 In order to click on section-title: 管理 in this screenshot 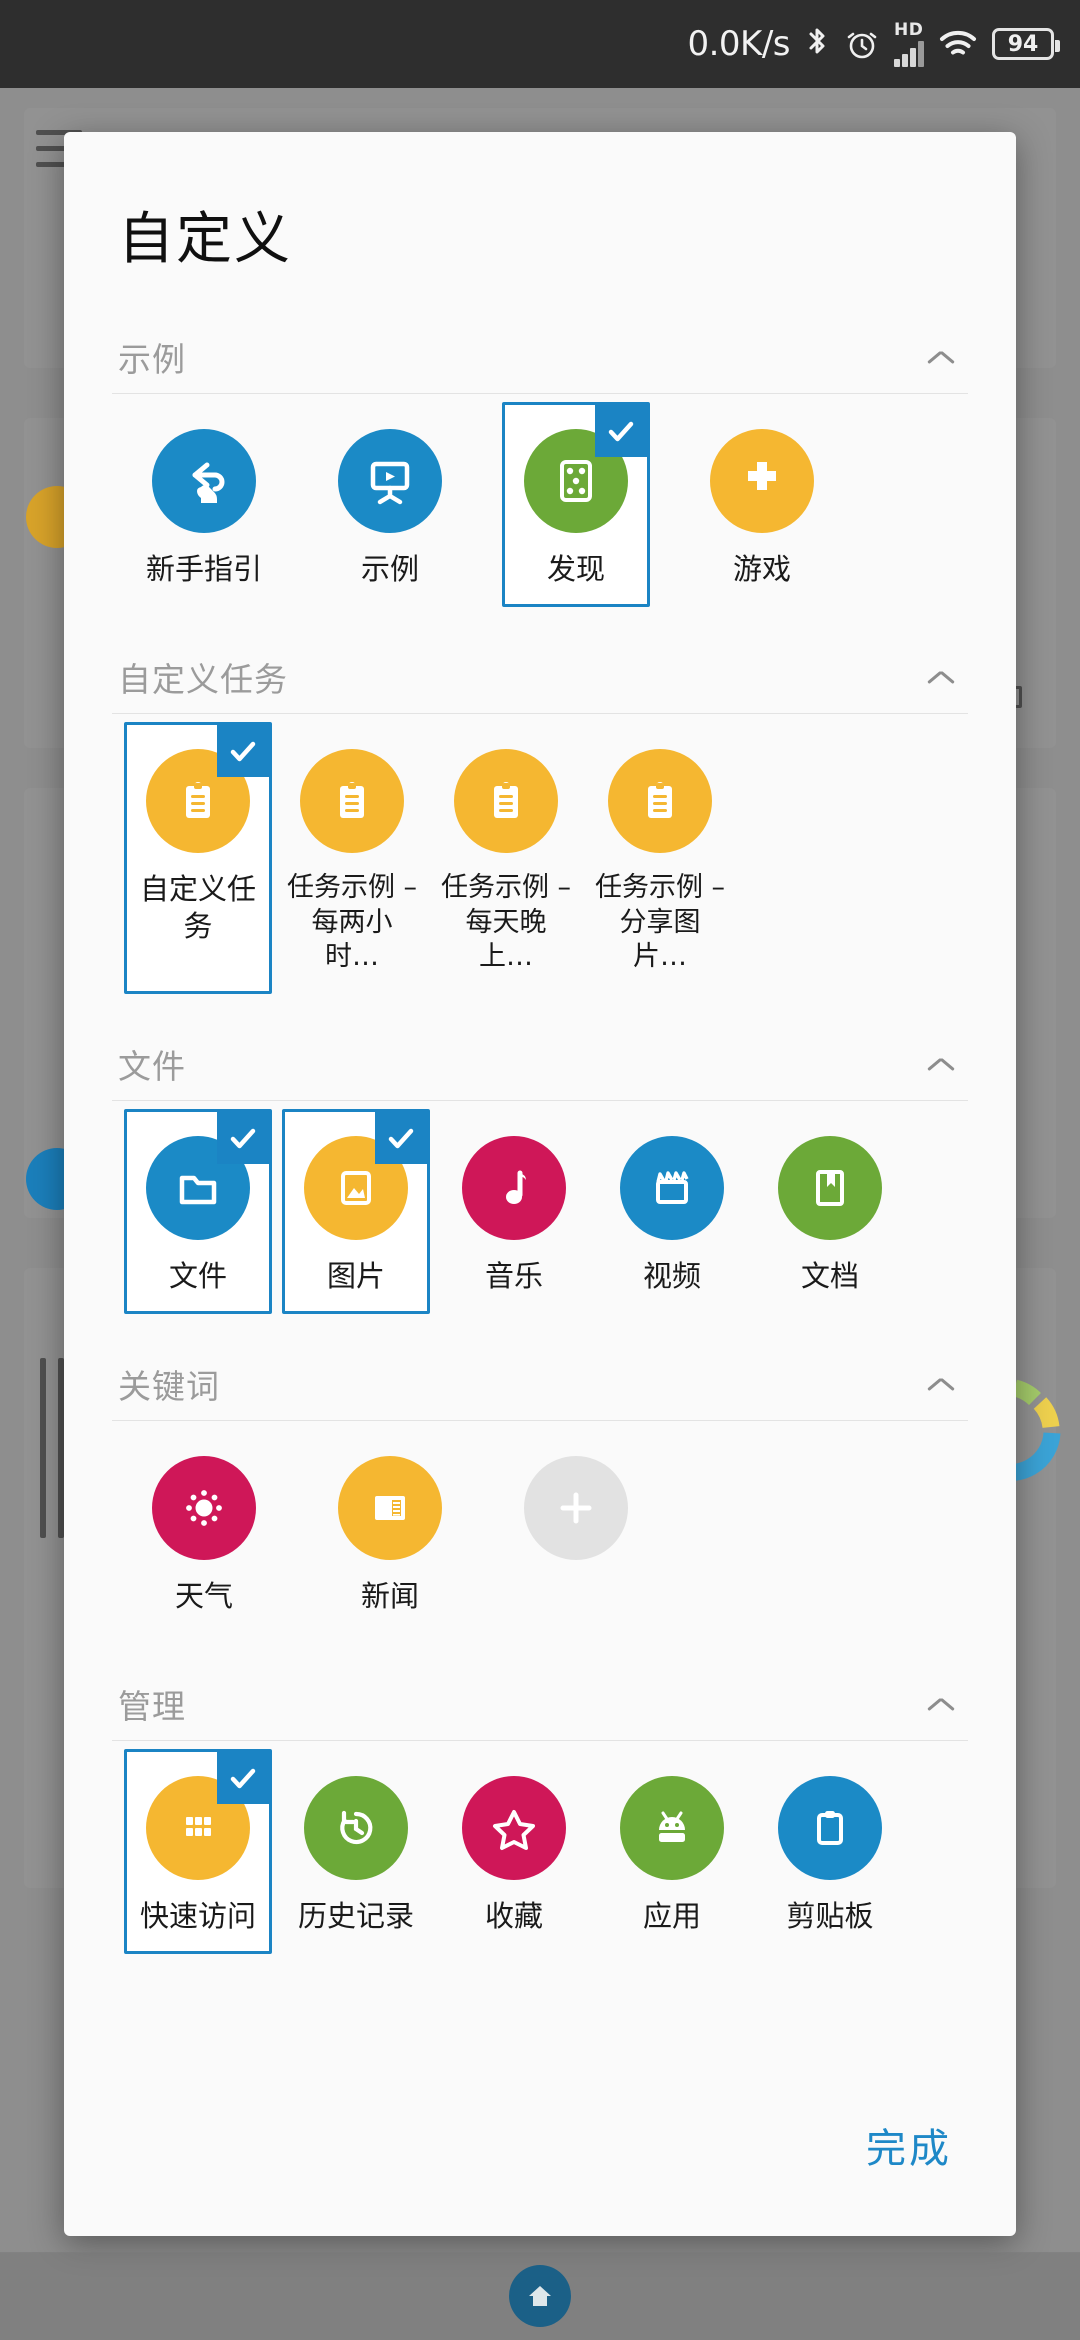, I will do `click(152, 1706)`.